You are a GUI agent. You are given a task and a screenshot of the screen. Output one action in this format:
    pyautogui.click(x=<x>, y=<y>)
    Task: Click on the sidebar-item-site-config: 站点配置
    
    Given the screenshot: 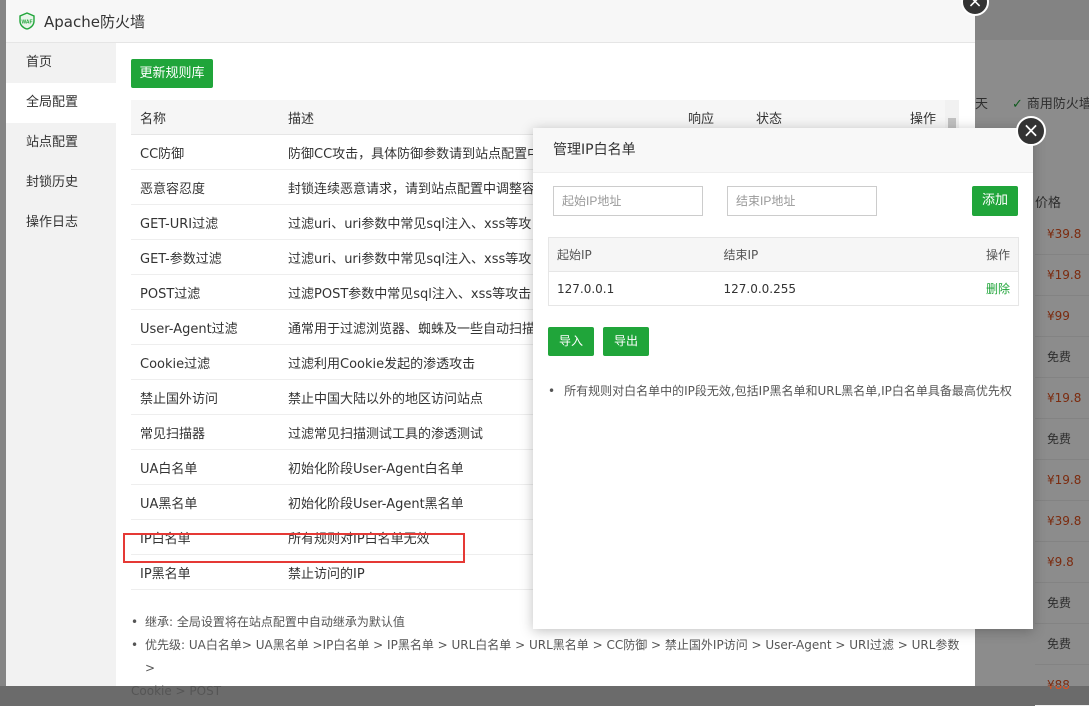 What is the action you would take?
    pyautogui.click(x=61, y=143)
    